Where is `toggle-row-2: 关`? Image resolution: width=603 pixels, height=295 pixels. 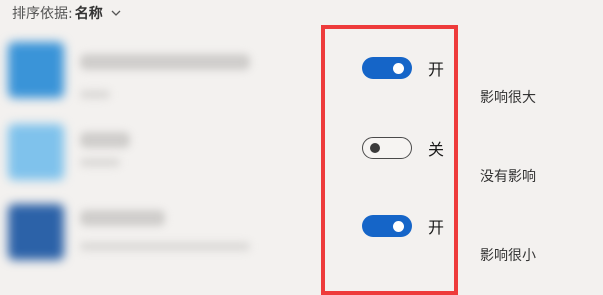
toggle-row-2: 关 is located at coordinates (403, 148).